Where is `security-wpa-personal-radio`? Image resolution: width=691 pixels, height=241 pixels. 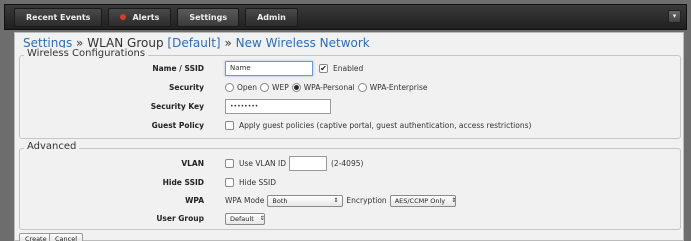 security-wpa-personal-radio is located at coordinates (296, 87).